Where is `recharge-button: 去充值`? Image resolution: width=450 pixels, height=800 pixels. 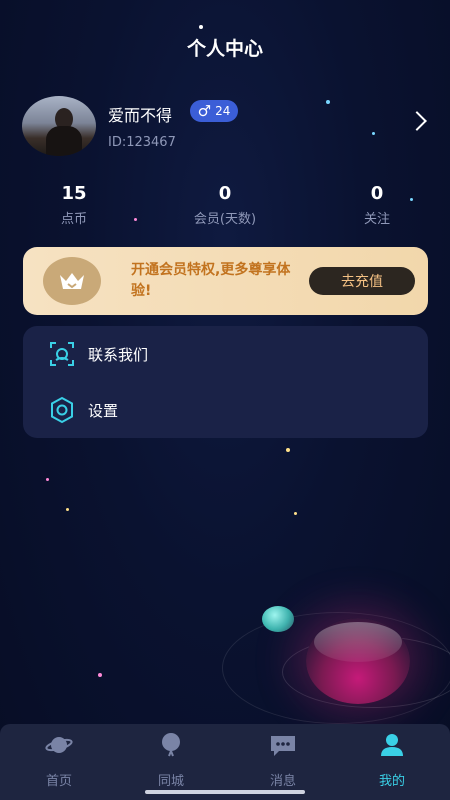 recharge-button: 去充值 is located at coordinates (362, 281).